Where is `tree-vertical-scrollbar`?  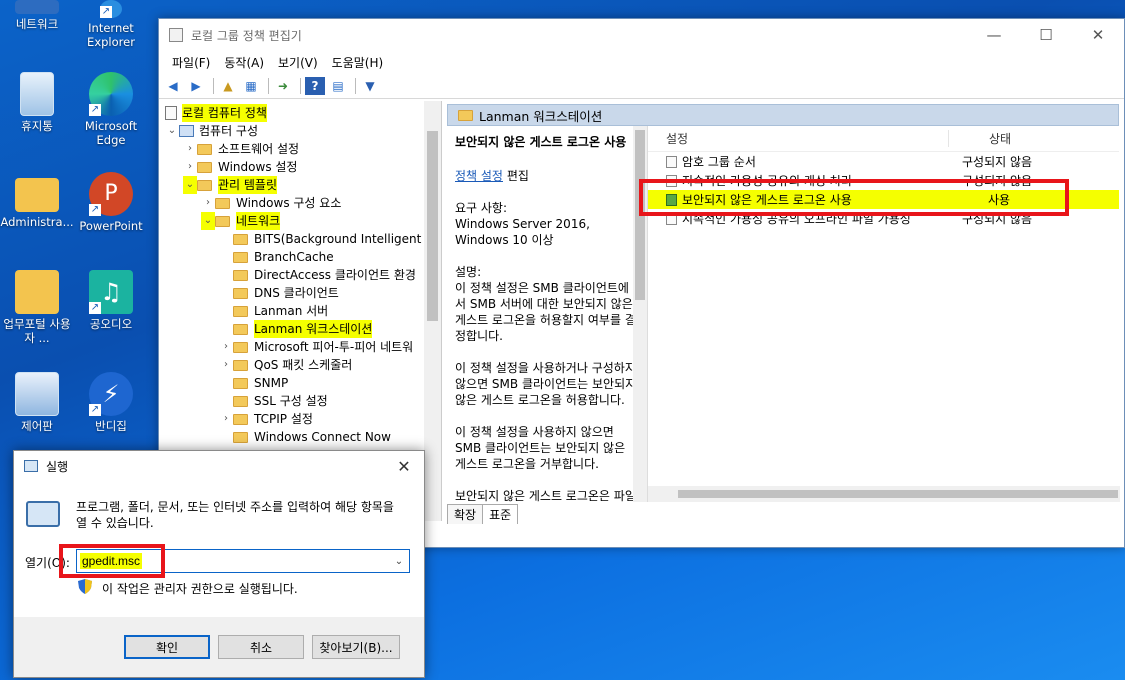 tree-vertical-scrollbar is located at coordinates (432, 311).